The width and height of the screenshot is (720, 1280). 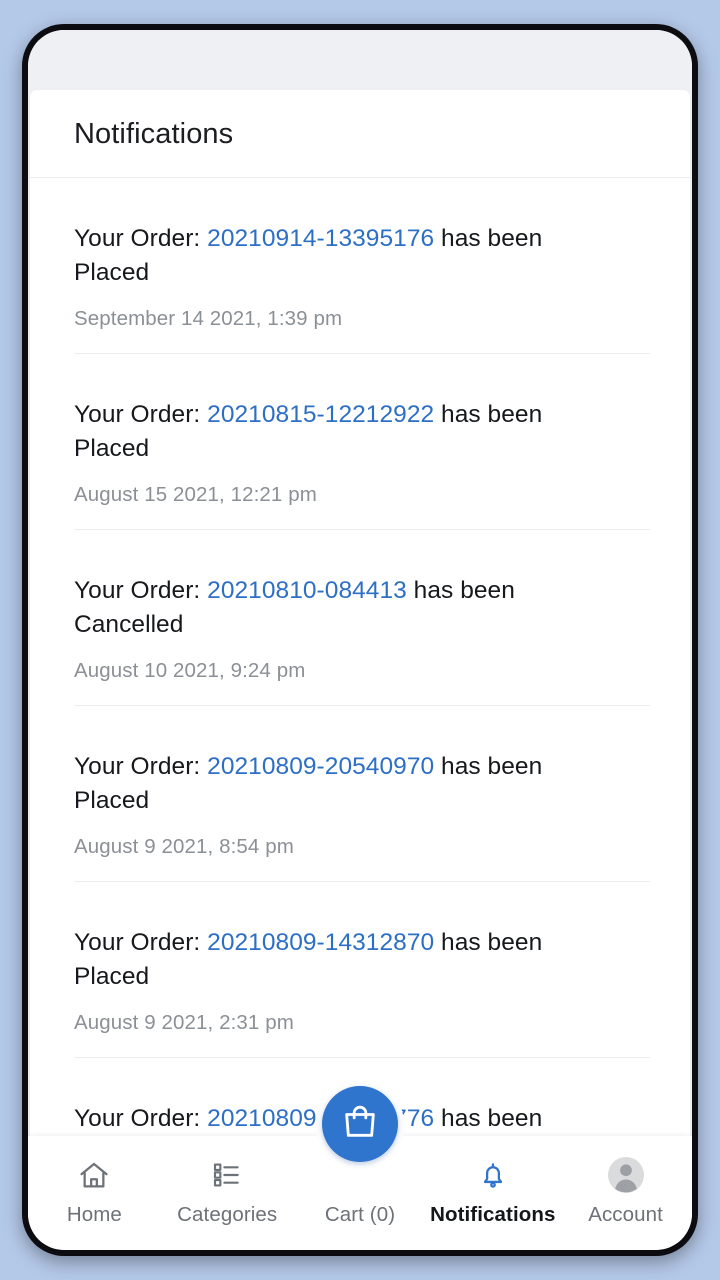 What do you see at coordinates (360, 134) in the screenshot?
I see `card-header: Notifications` at bounding box center [360, 134].